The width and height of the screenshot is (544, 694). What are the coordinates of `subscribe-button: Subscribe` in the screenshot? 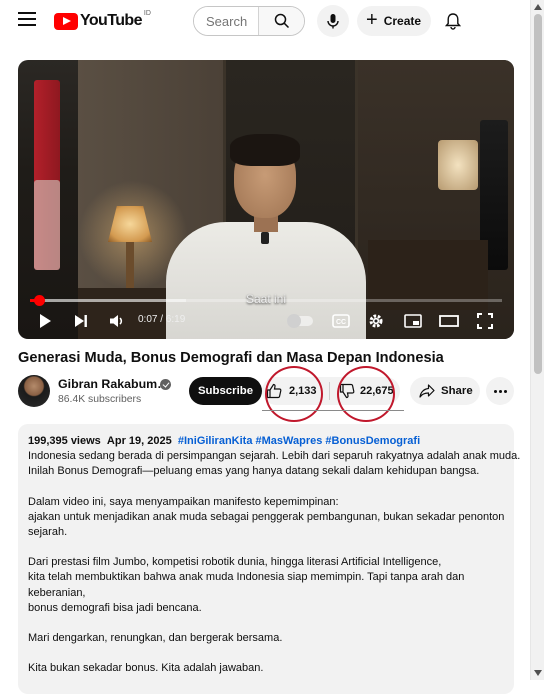 It's located at (225, 391).